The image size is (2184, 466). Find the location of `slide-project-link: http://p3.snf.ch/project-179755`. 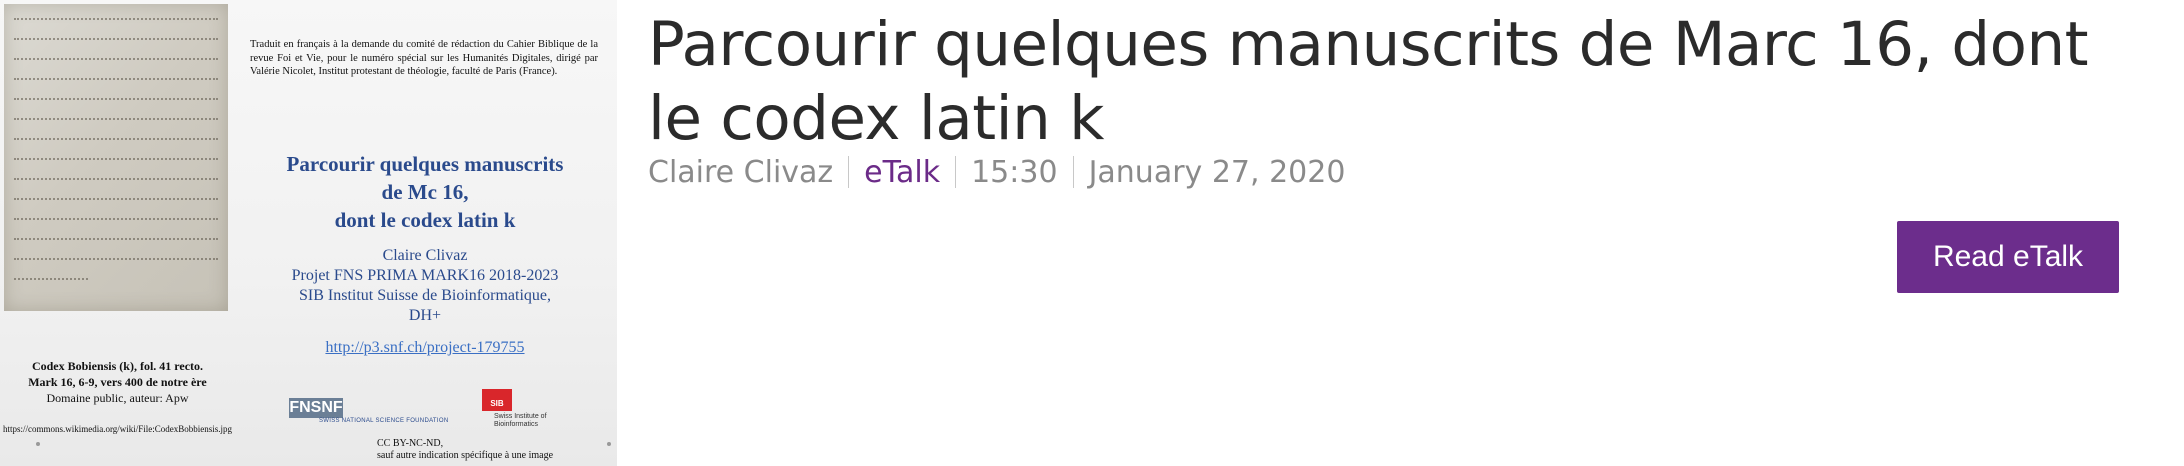

slide-project-link: http://p3.snf.ch/project-179755 is located at coordinates (425, 347).